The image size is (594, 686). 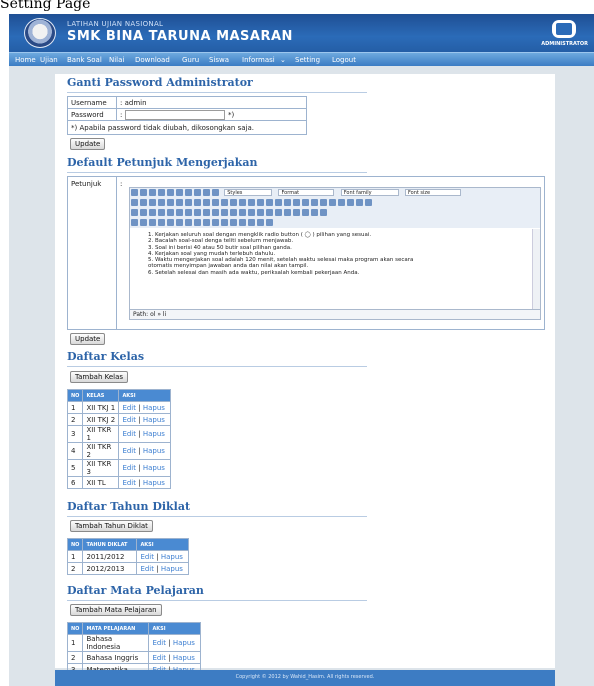 I want to click on unlink-icon, so click(x=269, y=202).